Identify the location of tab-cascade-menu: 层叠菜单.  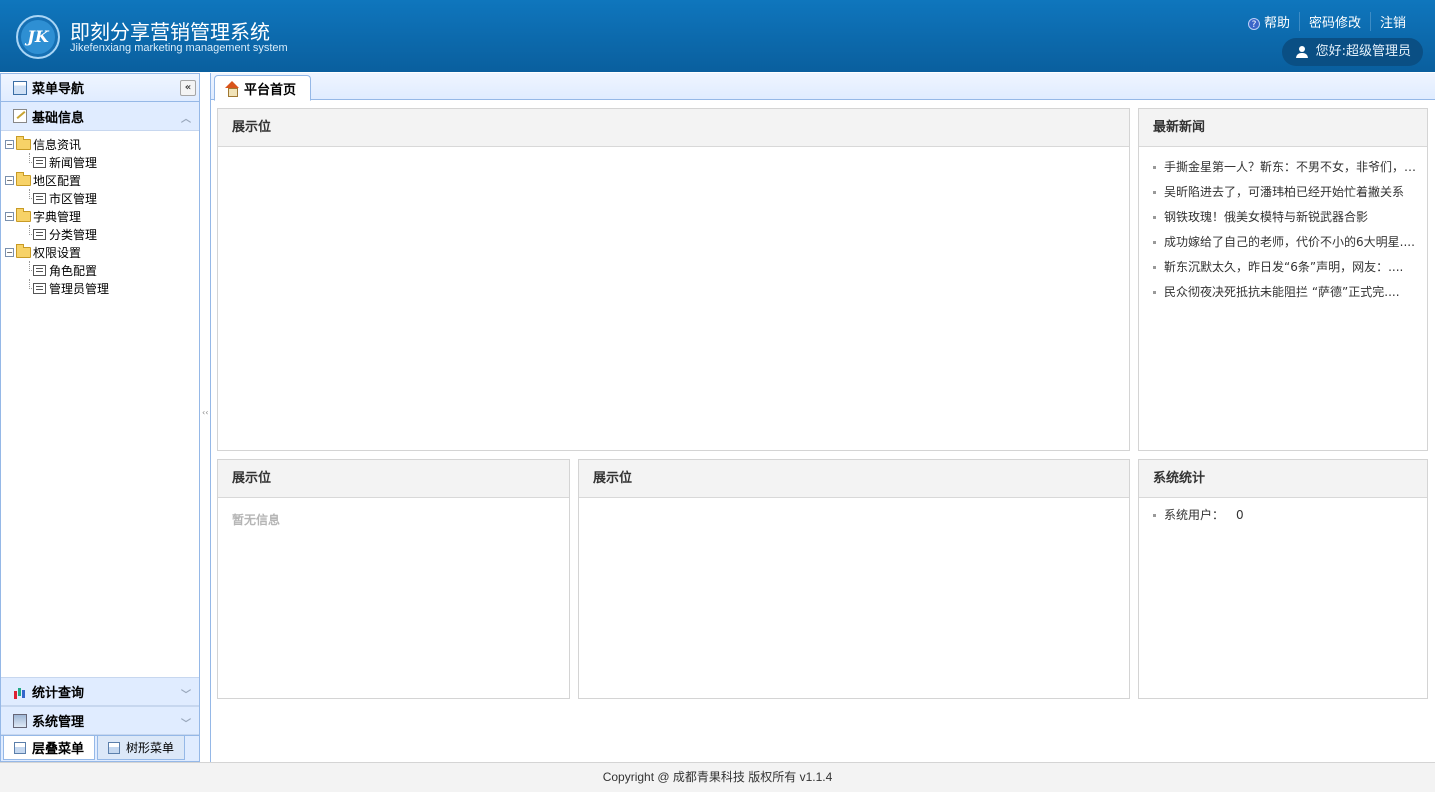
(49, 748).